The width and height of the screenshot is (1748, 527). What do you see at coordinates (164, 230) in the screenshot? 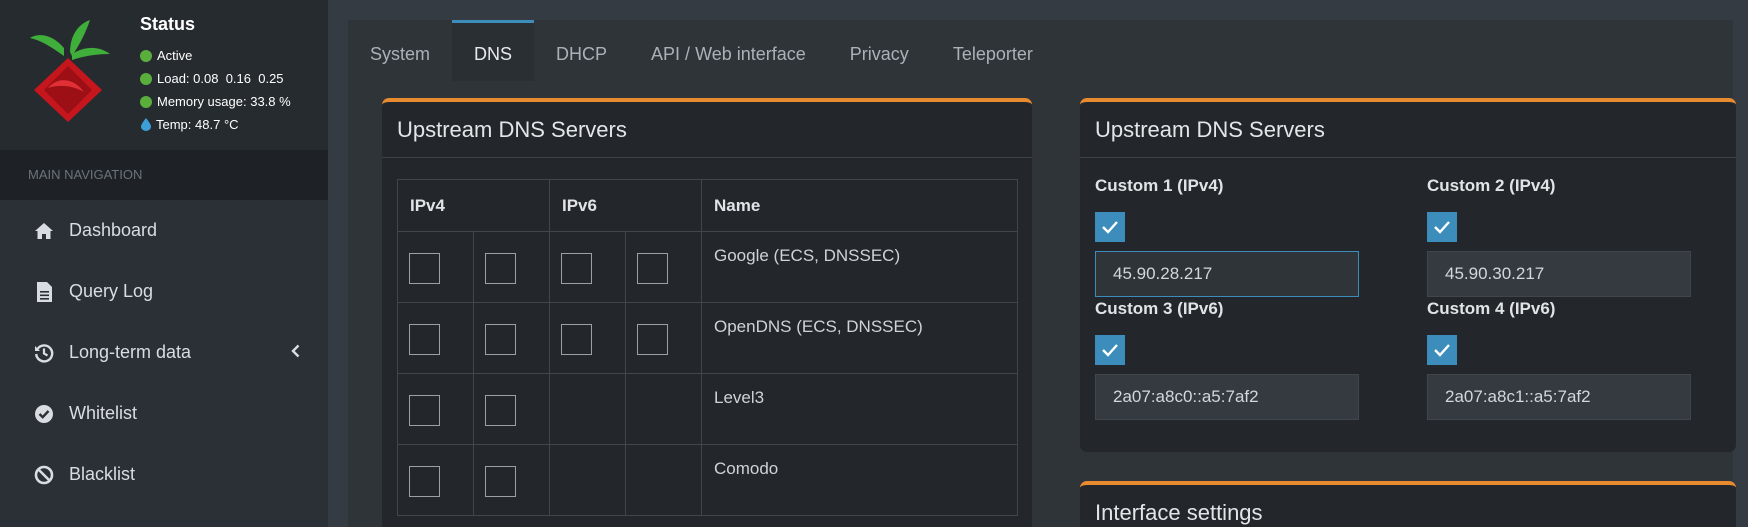
I see `sidebar-item-dashboard: Dashboard` at bounding box center [164, 230].